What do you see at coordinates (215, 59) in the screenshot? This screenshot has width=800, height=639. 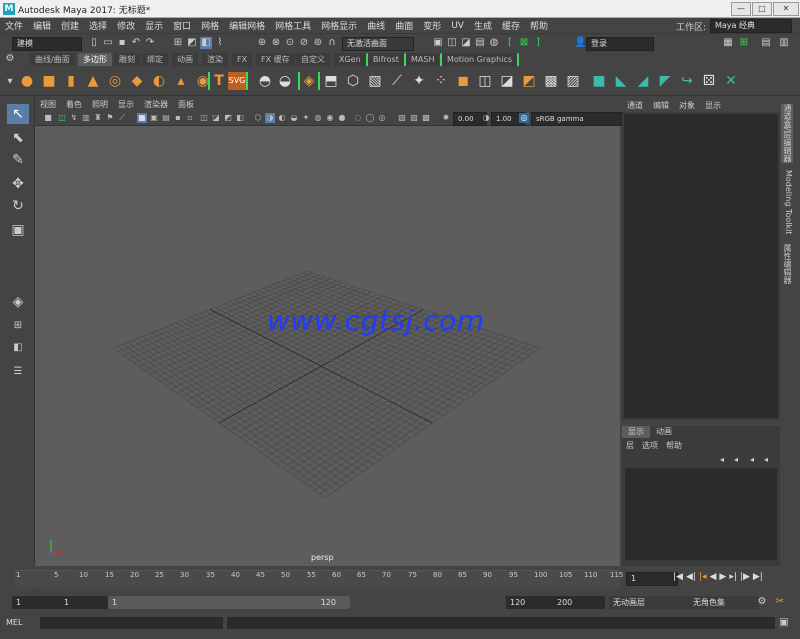 I see `tab-rendering: 渲染` at bounding box center [215, 59].